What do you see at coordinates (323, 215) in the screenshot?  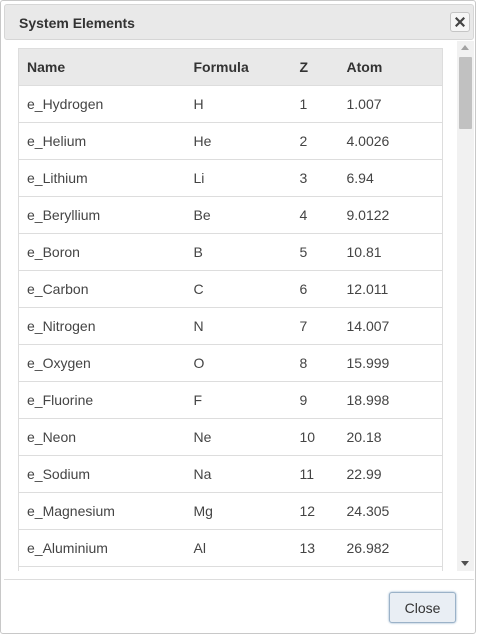 I see `cell-z: 4` at bounding box center [323, 215].